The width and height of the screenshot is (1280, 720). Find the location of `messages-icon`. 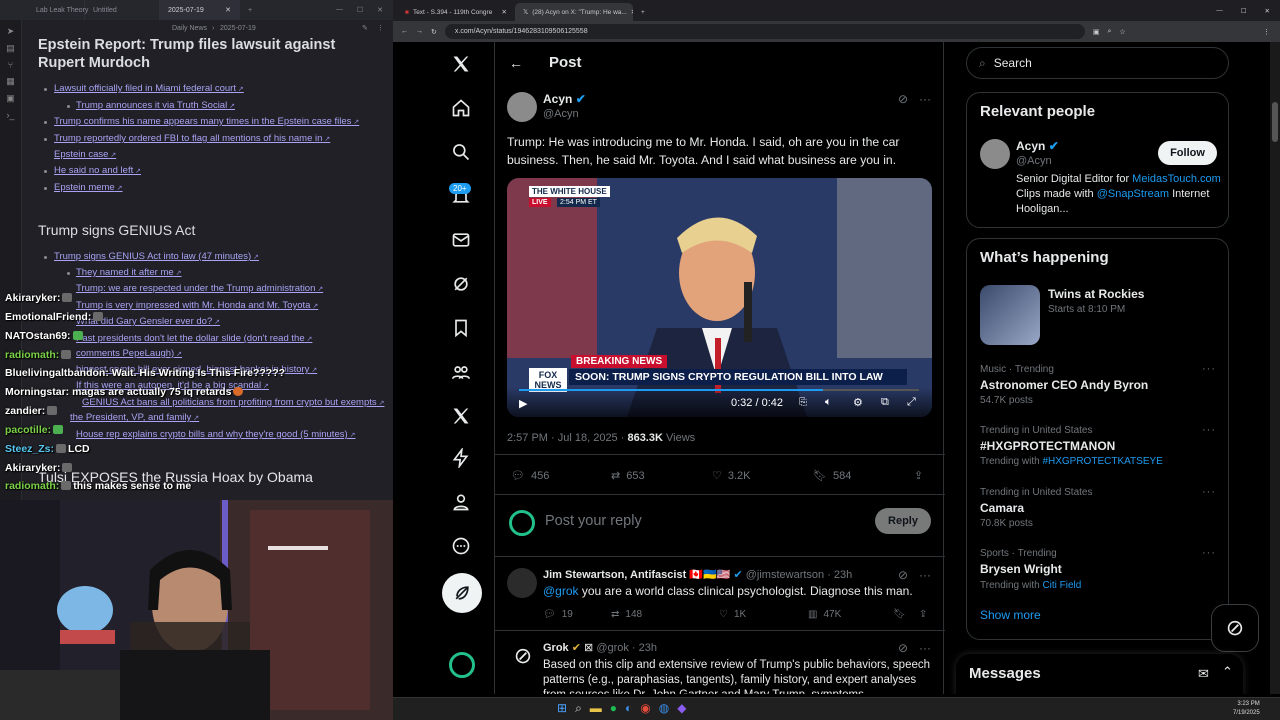

messages-icon is located at coordinates (461, 240).